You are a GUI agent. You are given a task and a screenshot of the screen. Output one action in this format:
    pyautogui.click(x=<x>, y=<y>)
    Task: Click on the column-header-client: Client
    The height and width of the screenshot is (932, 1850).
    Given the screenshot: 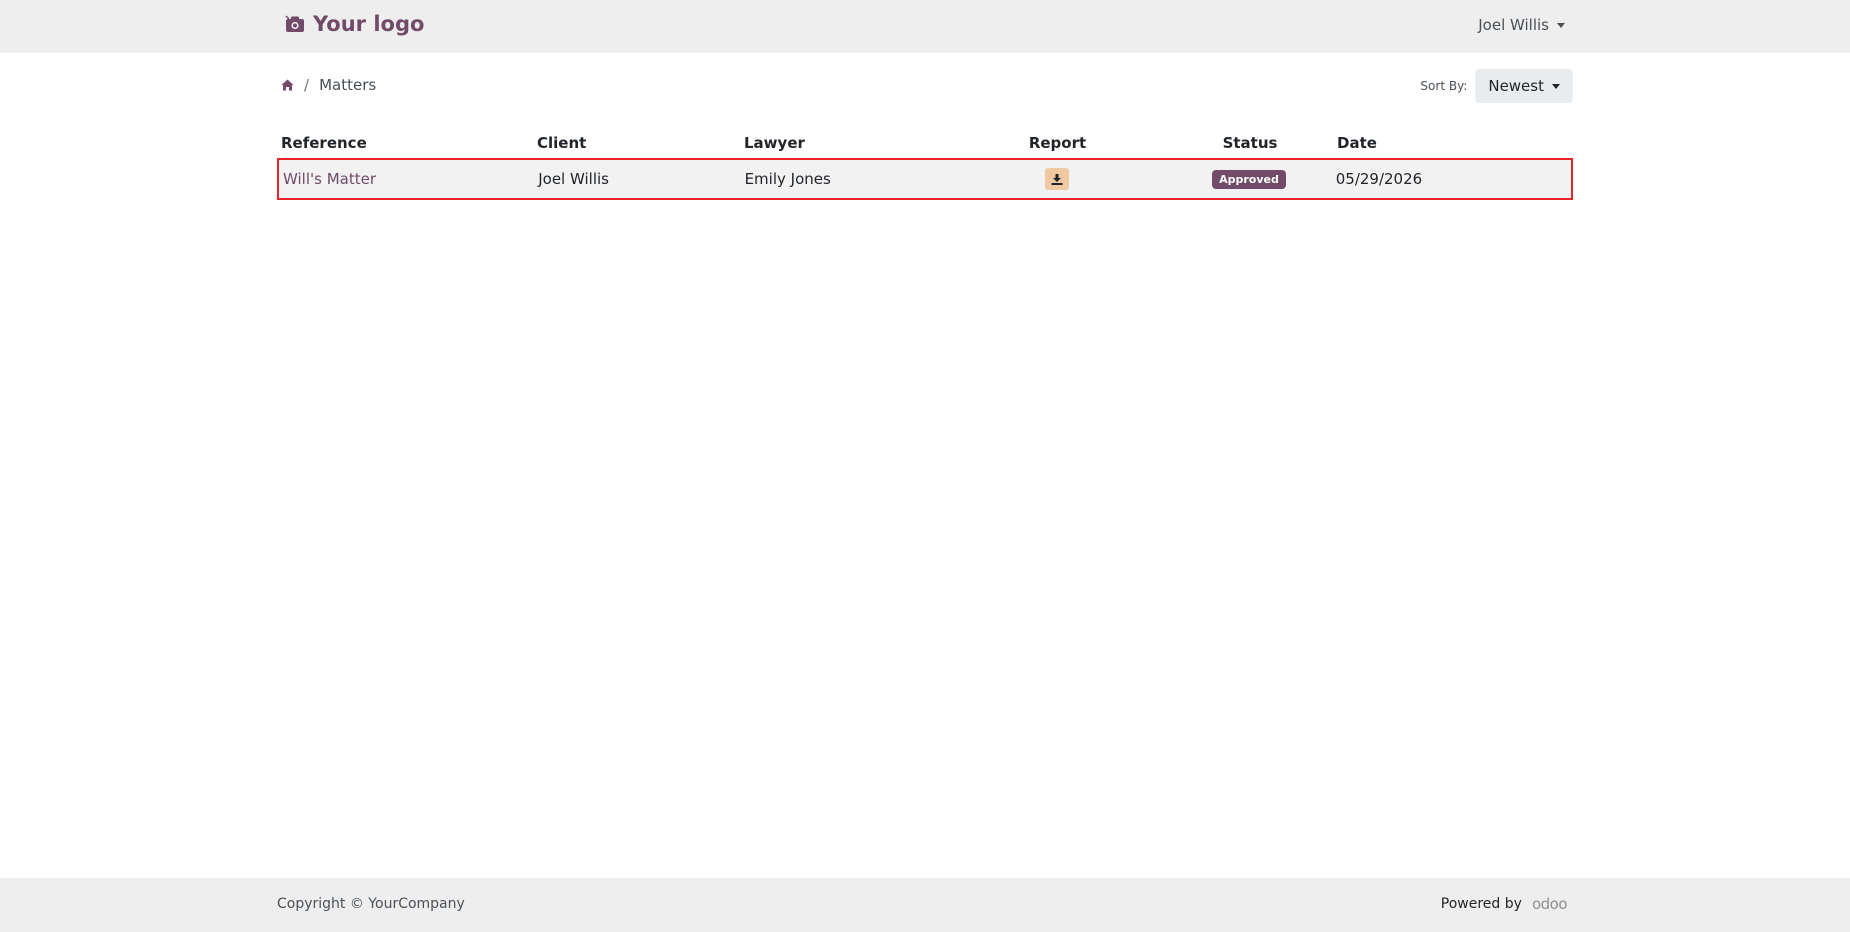 What is the action you would take?
    pyautogui.click(x=562, y=143)
    